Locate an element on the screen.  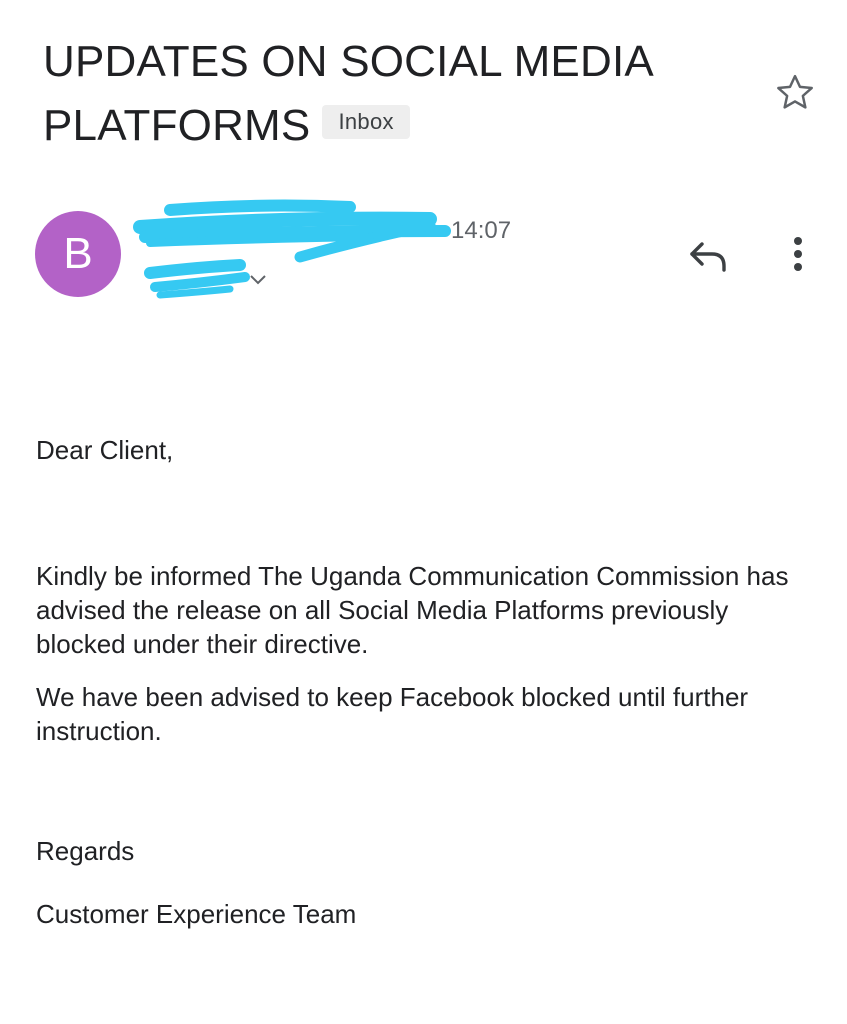
redaction-scribble is located at coordinates (292, 249).